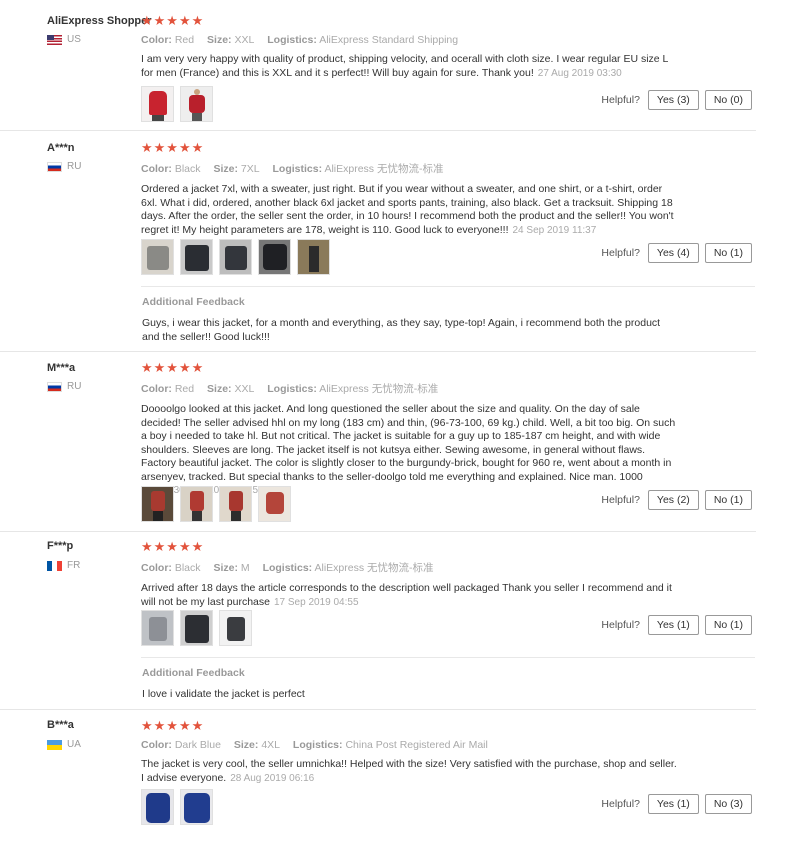 The width and height of the screenshot is (800, 850). I want to click on additional-feedback-text: I love i validate the jacket is perfect, so click(223, 694).